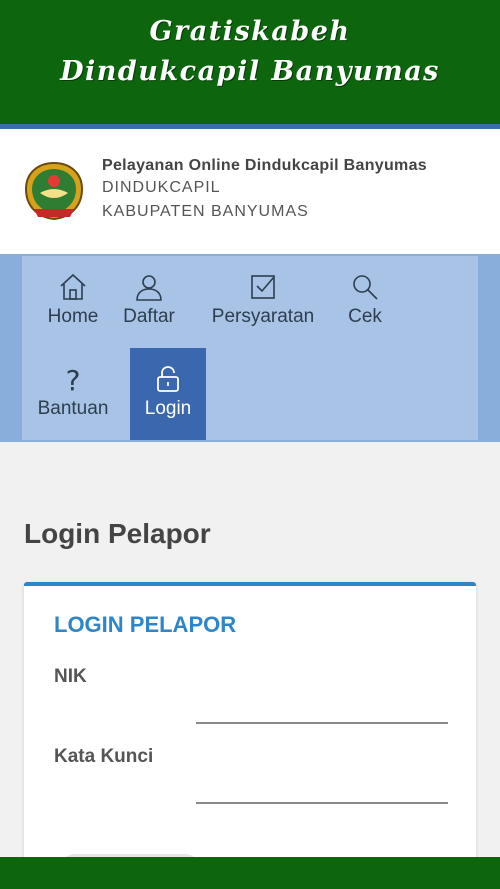 The width and height of the screenshot is (500, 889). What do you see at coordinates (322, 790) in the screenshot?
I see `password-field` at bounding box center [322, 790].